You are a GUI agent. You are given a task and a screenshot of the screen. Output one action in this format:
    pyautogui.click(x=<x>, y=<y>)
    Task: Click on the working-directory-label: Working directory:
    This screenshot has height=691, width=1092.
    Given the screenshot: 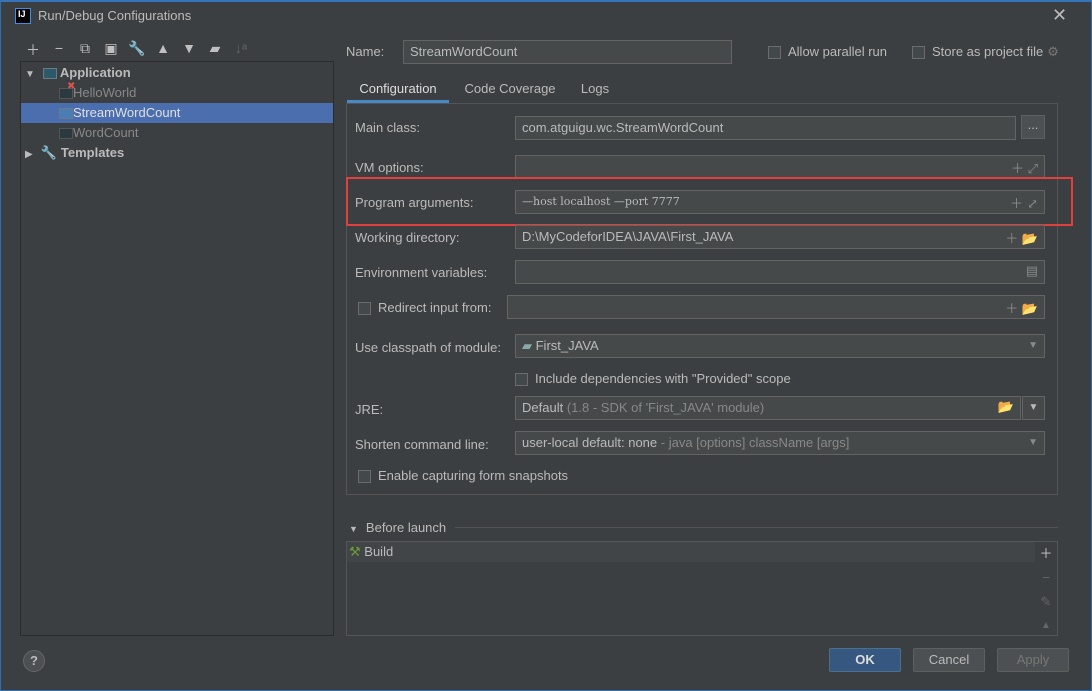 What is the action you would take?
    pyautogui.click(x=407, y=237)
    